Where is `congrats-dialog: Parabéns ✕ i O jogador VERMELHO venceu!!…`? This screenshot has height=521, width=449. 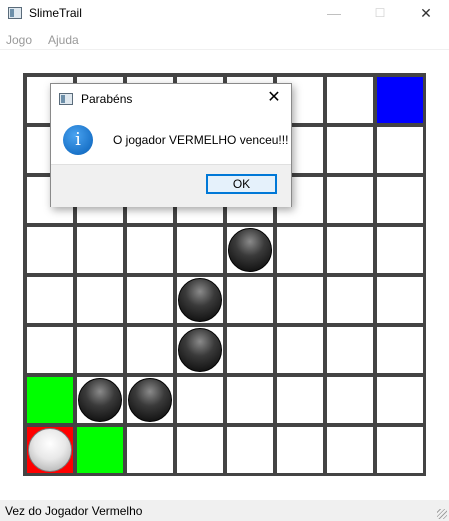 congrats-dialog: Parabéns ✕ i O jogador VERMELHO venceu!!… is located at coordinates (171, 145).